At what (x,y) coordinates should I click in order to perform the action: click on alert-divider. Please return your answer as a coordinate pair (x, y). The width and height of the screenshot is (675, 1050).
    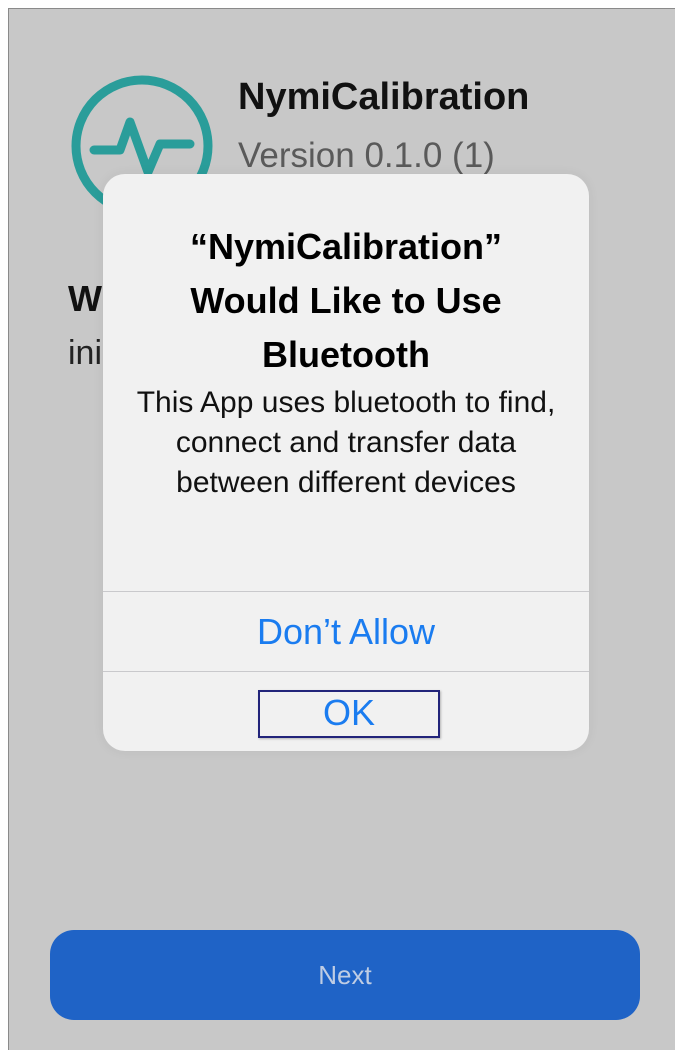
    Looking at the image, I should click on (346, 671).